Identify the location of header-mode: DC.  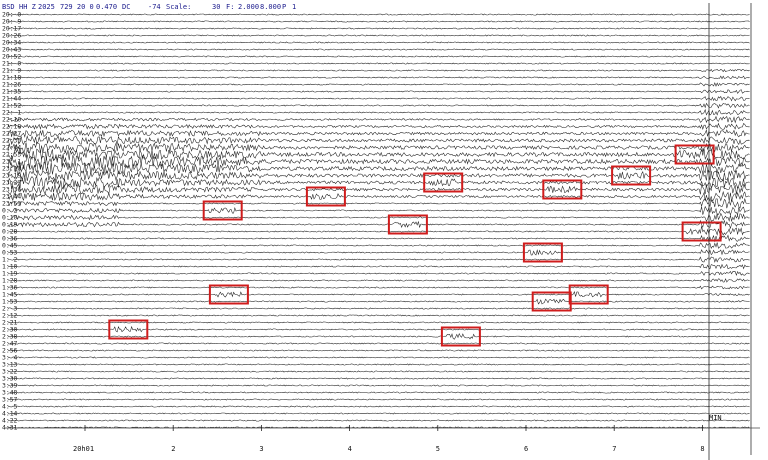
(126, 7).